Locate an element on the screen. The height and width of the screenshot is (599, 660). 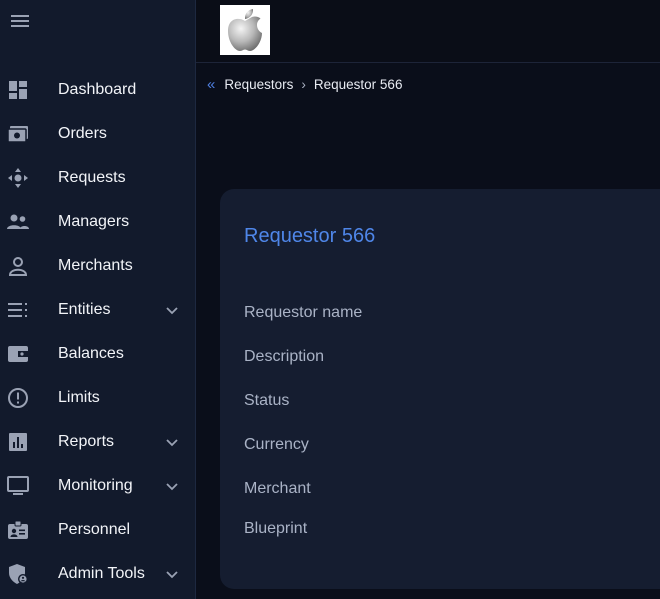
reports-icon is located at coordinates (18, 442).